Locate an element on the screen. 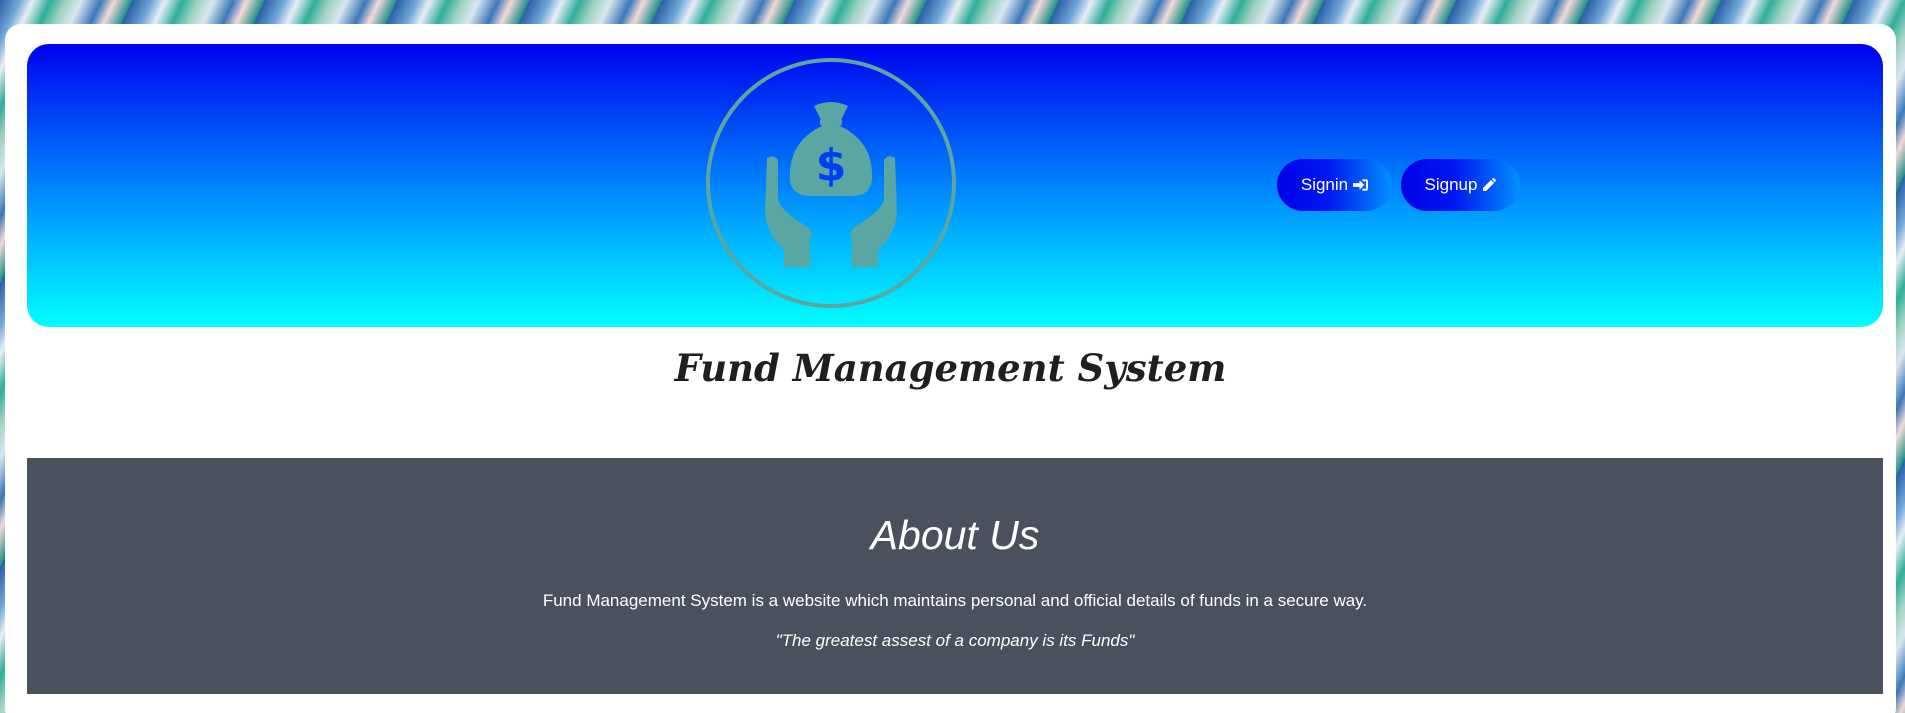 This screenshot has height=713, width=1905. signin-button: Signin is located at coordinates (1334, 185).